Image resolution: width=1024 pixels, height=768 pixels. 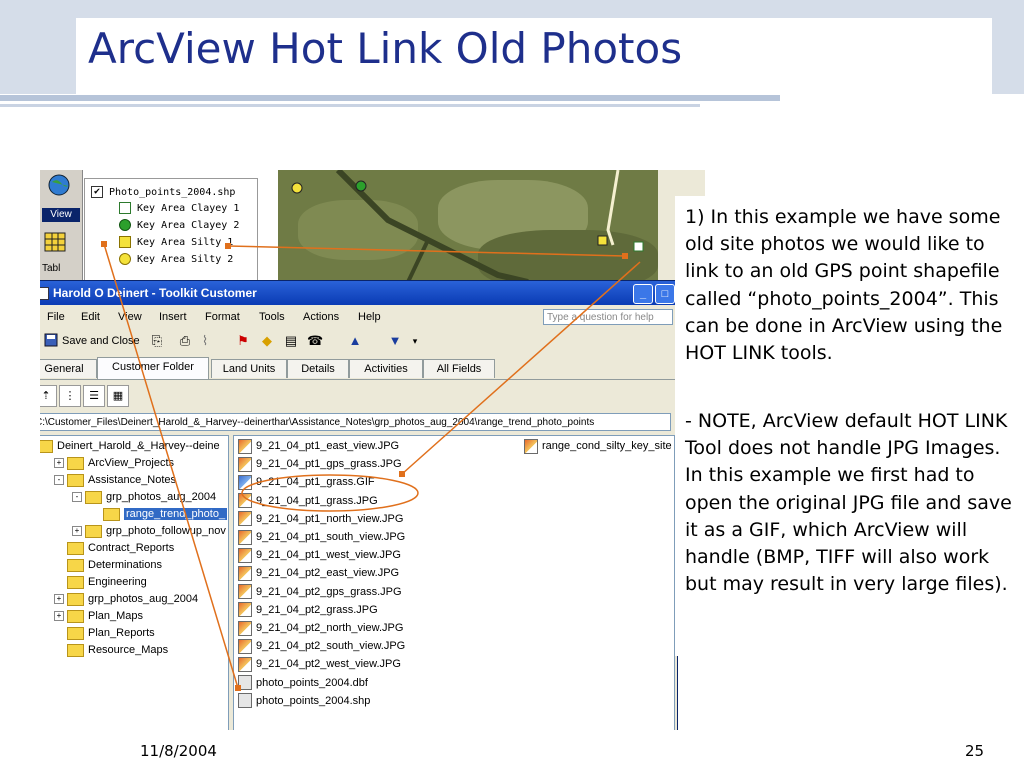 I want to click on menu-help: Help, so click(x=369, y=317).